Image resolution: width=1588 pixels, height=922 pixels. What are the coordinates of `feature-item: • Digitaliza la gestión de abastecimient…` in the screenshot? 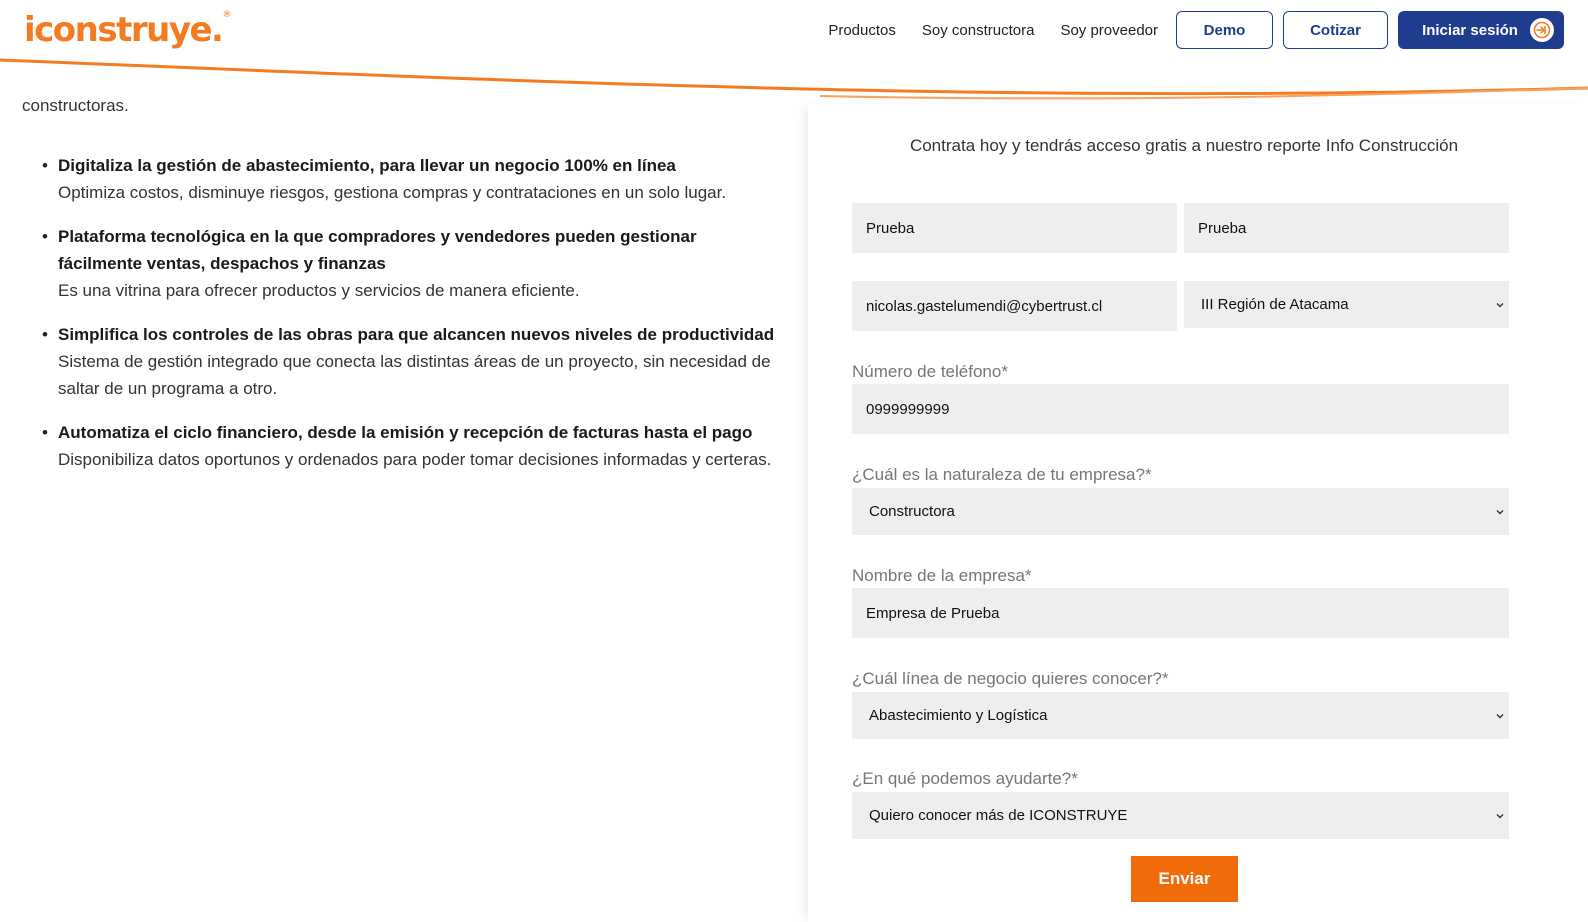 It's located at (412, 179).